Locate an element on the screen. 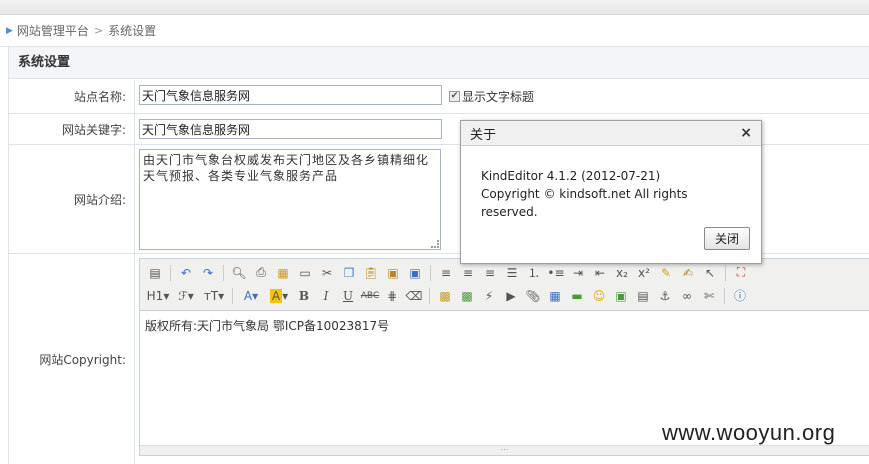  watermark: www.wooyun.org is located at coordinates (749, 432).